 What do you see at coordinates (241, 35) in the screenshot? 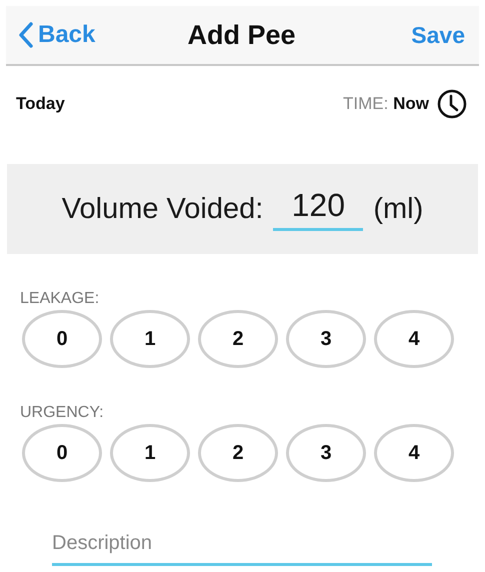
I see `screen-title: Add Pee` at bounding box center [241, 35].